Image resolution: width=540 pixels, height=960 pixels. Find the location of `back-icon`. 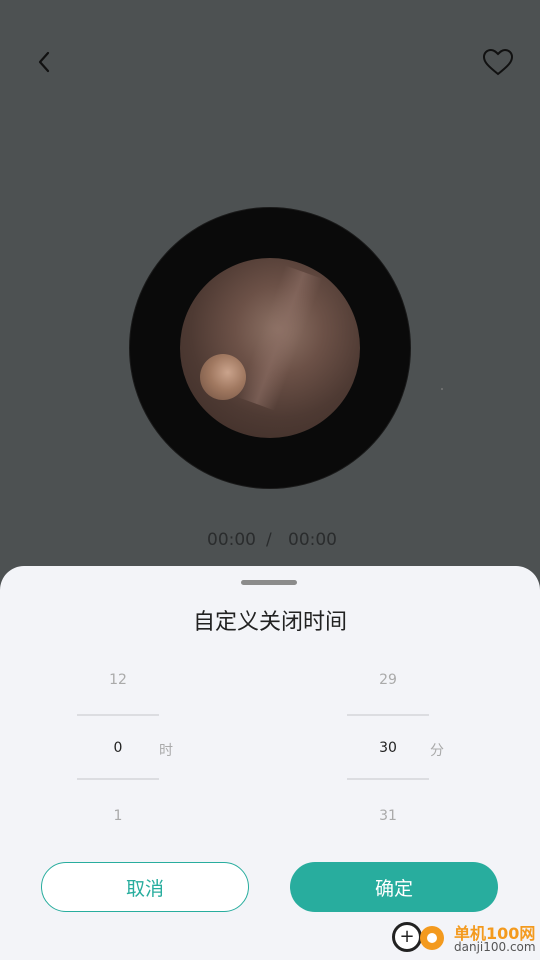

back-icon is located at coordinates (44, 62).